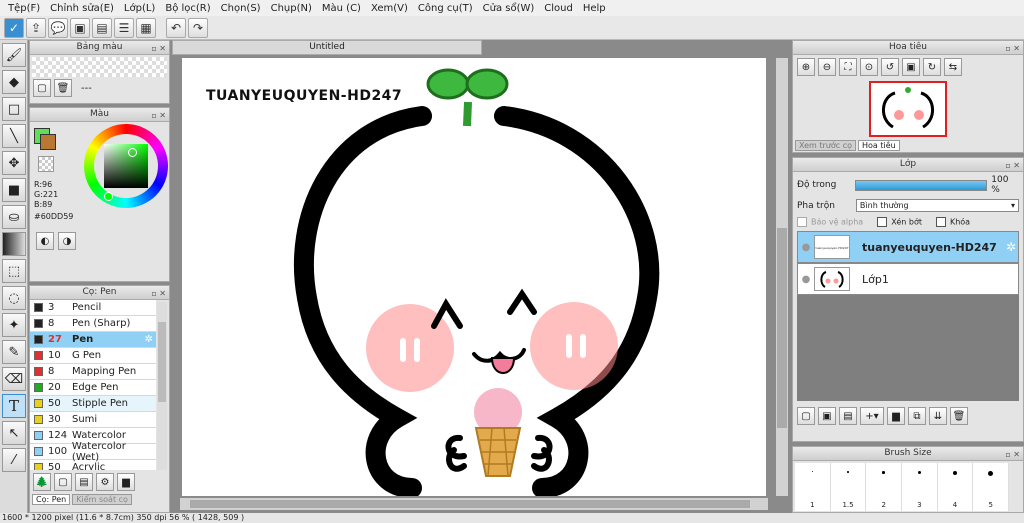 The width and height of the screenshot is (1024, 523). Describe the element at coordinates (937, 205) in the screenshot. I see `blend-select: Bình thường ▾` at that location.